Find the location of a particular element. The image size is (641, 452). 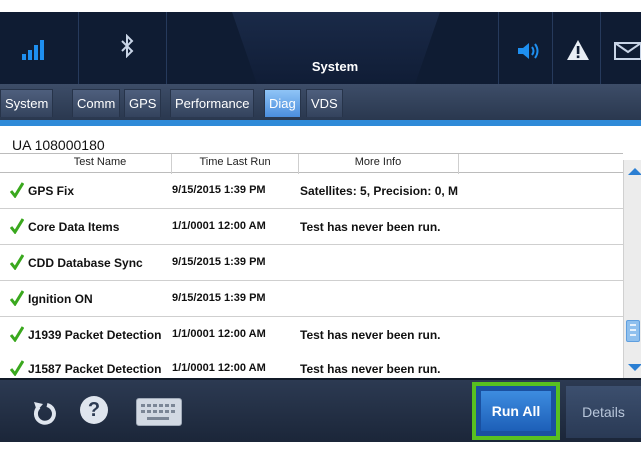

scroll-thumb is located at coordinates (633, 331).